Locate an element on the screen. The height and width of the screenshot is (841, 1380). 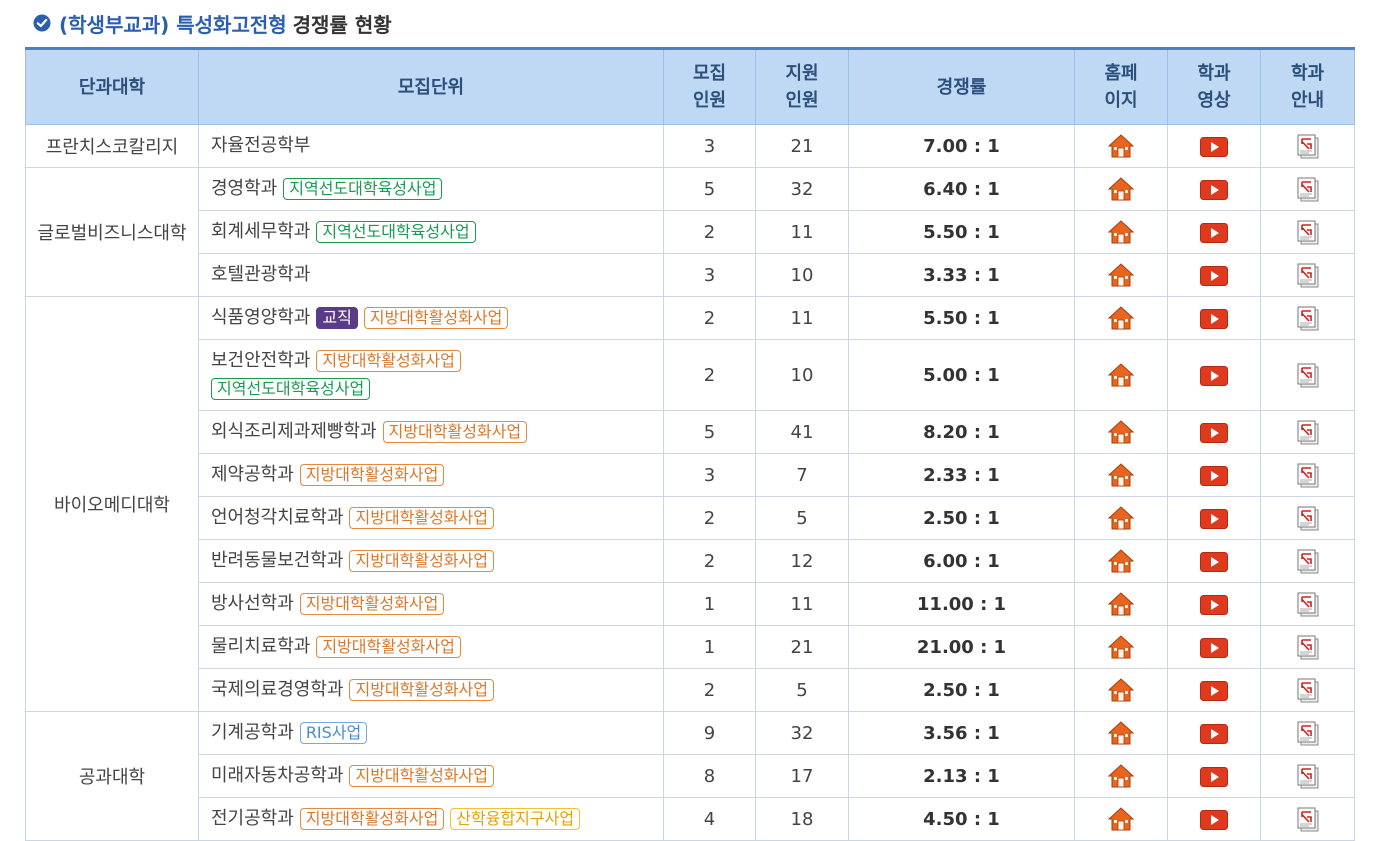
ratio-cell: 8.20 : 1 is located at coordinates (961, 432).